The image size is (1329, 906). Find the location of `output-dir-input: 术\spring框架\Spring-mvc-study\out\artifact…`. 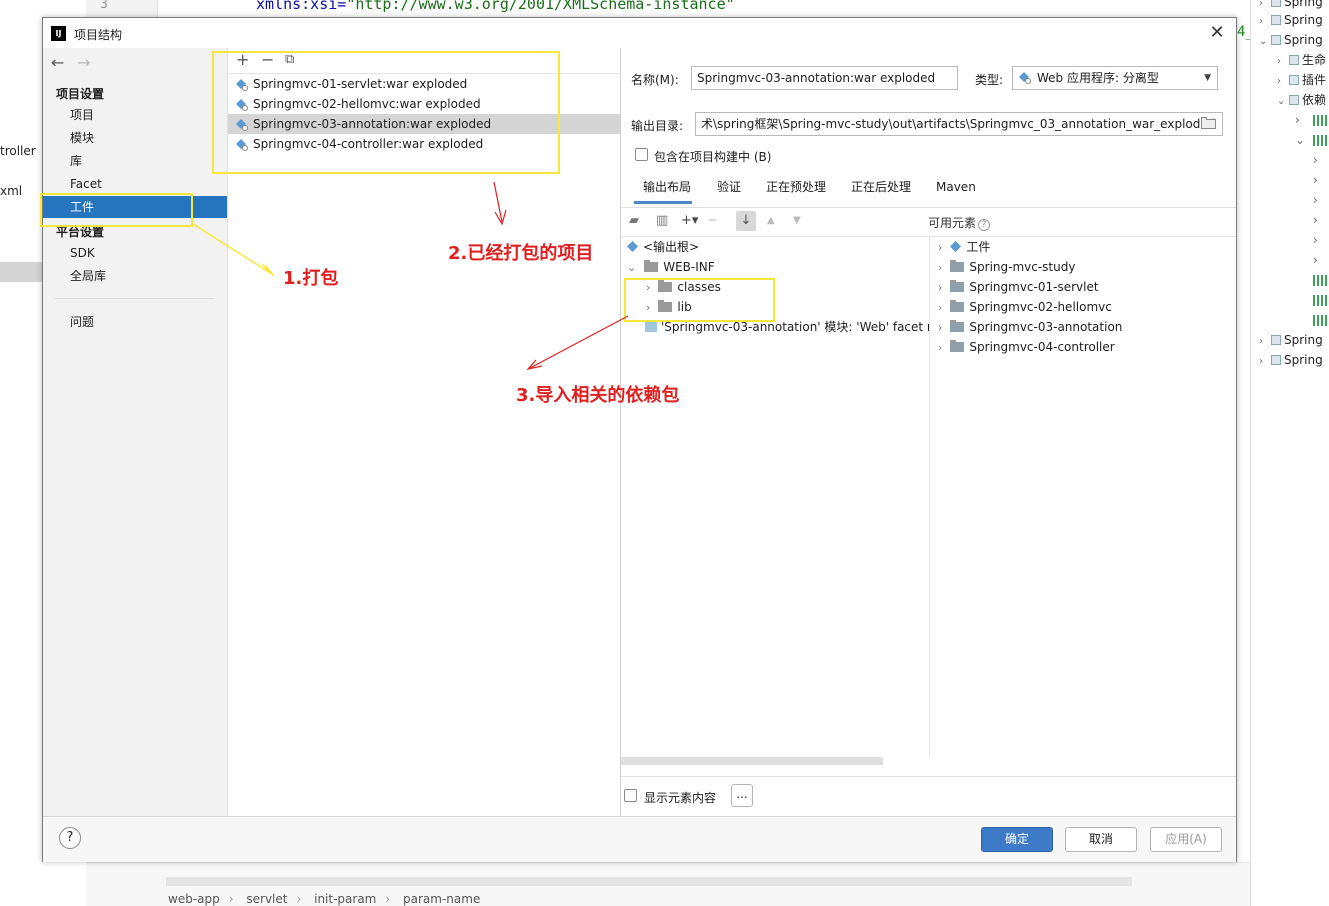

output-dir-input: 术\spring框架\Spring-mvc-study\out\artifact… is located at coordinates (959, 124).